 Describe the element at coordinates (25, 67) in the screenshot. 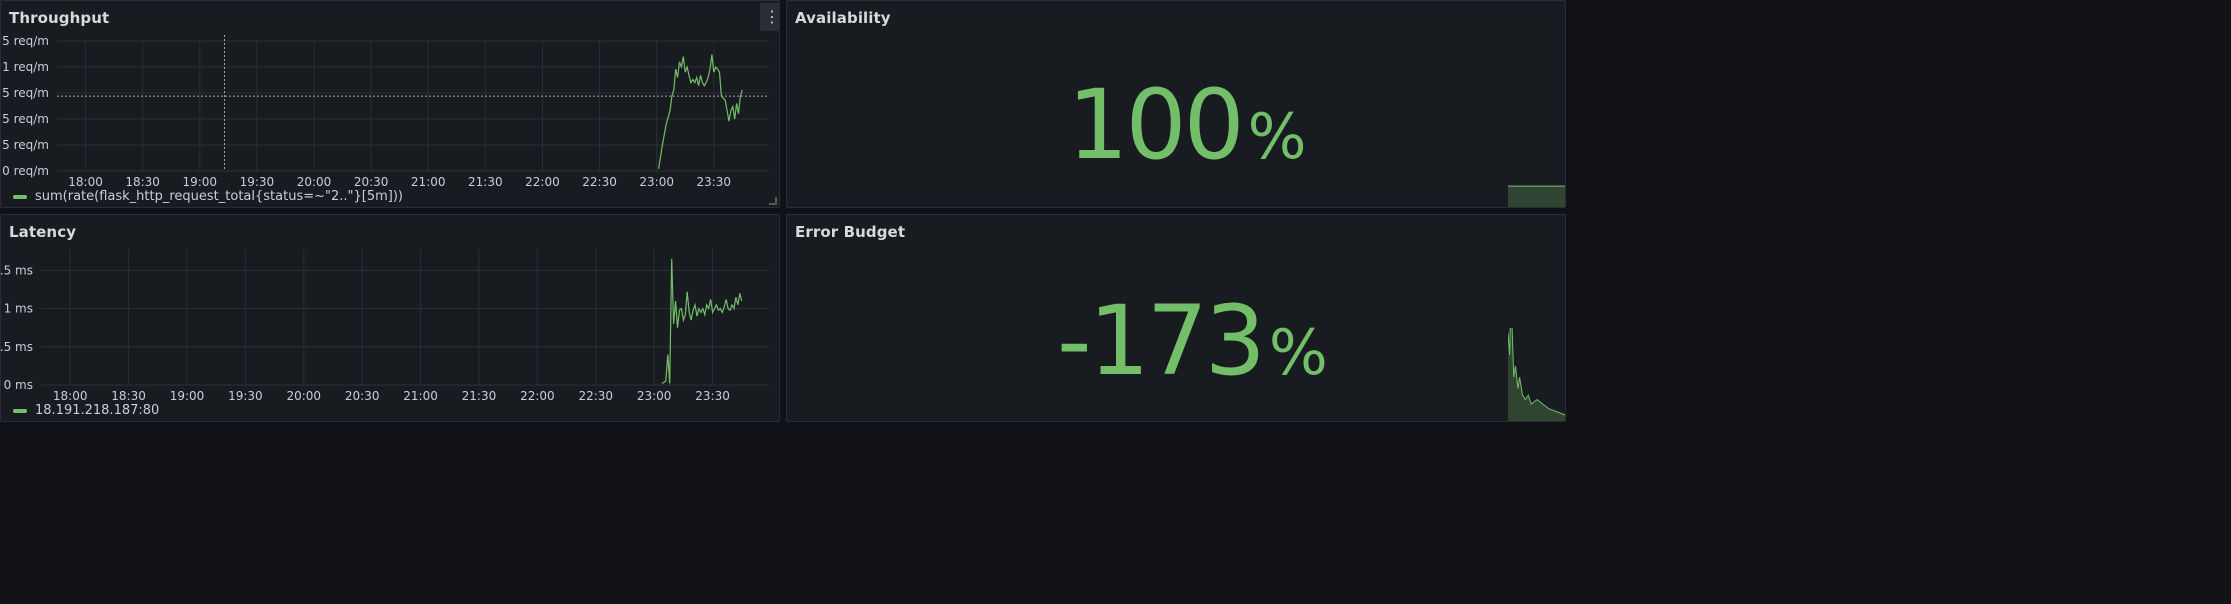

I see `y-tick-label: 1 req/m` at that location.